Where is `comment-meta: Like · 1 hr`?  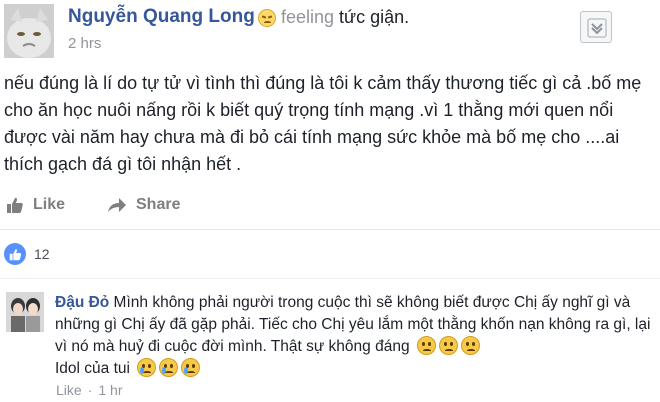
comment-meta: Like · 1 hr is located at coordinates (89, 390).